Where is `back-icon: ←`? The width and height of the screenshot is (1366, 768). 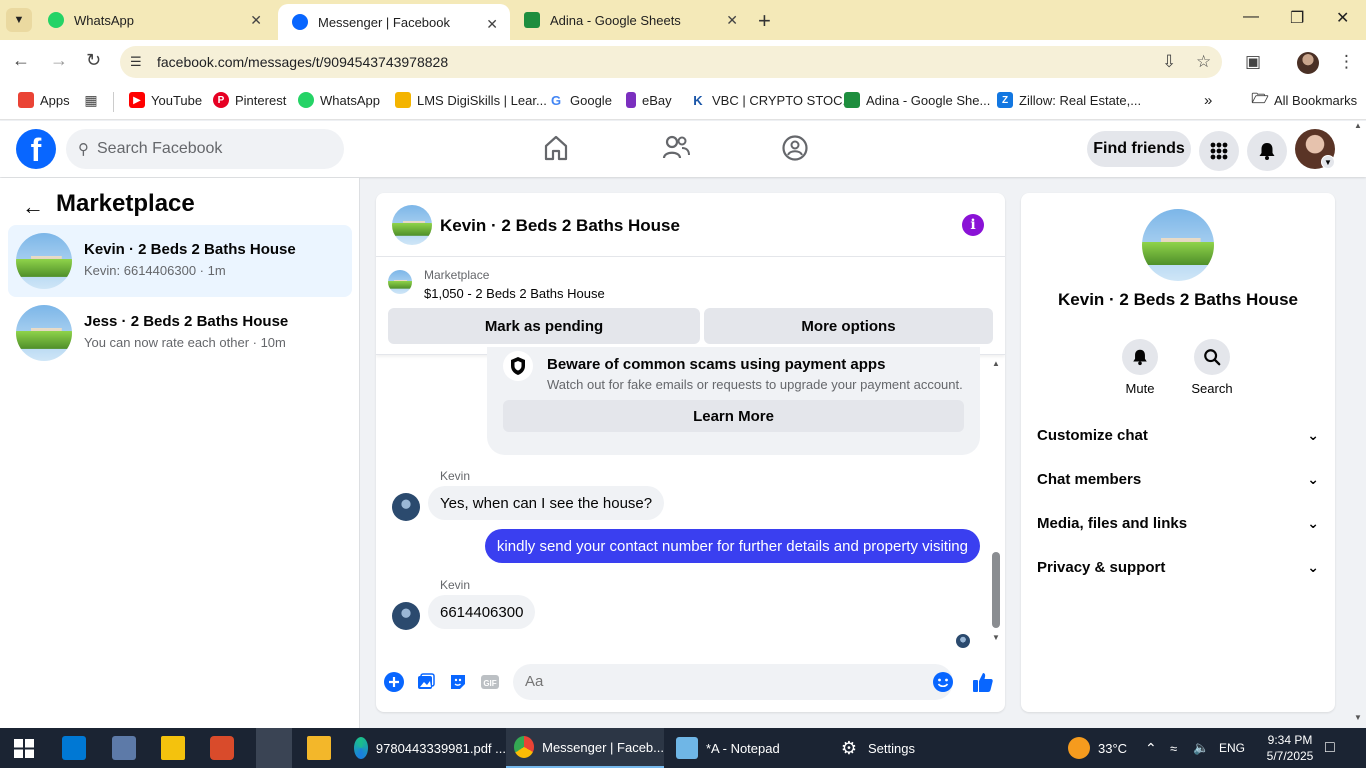 back-icon: ← is located at coordinates (21, 60).